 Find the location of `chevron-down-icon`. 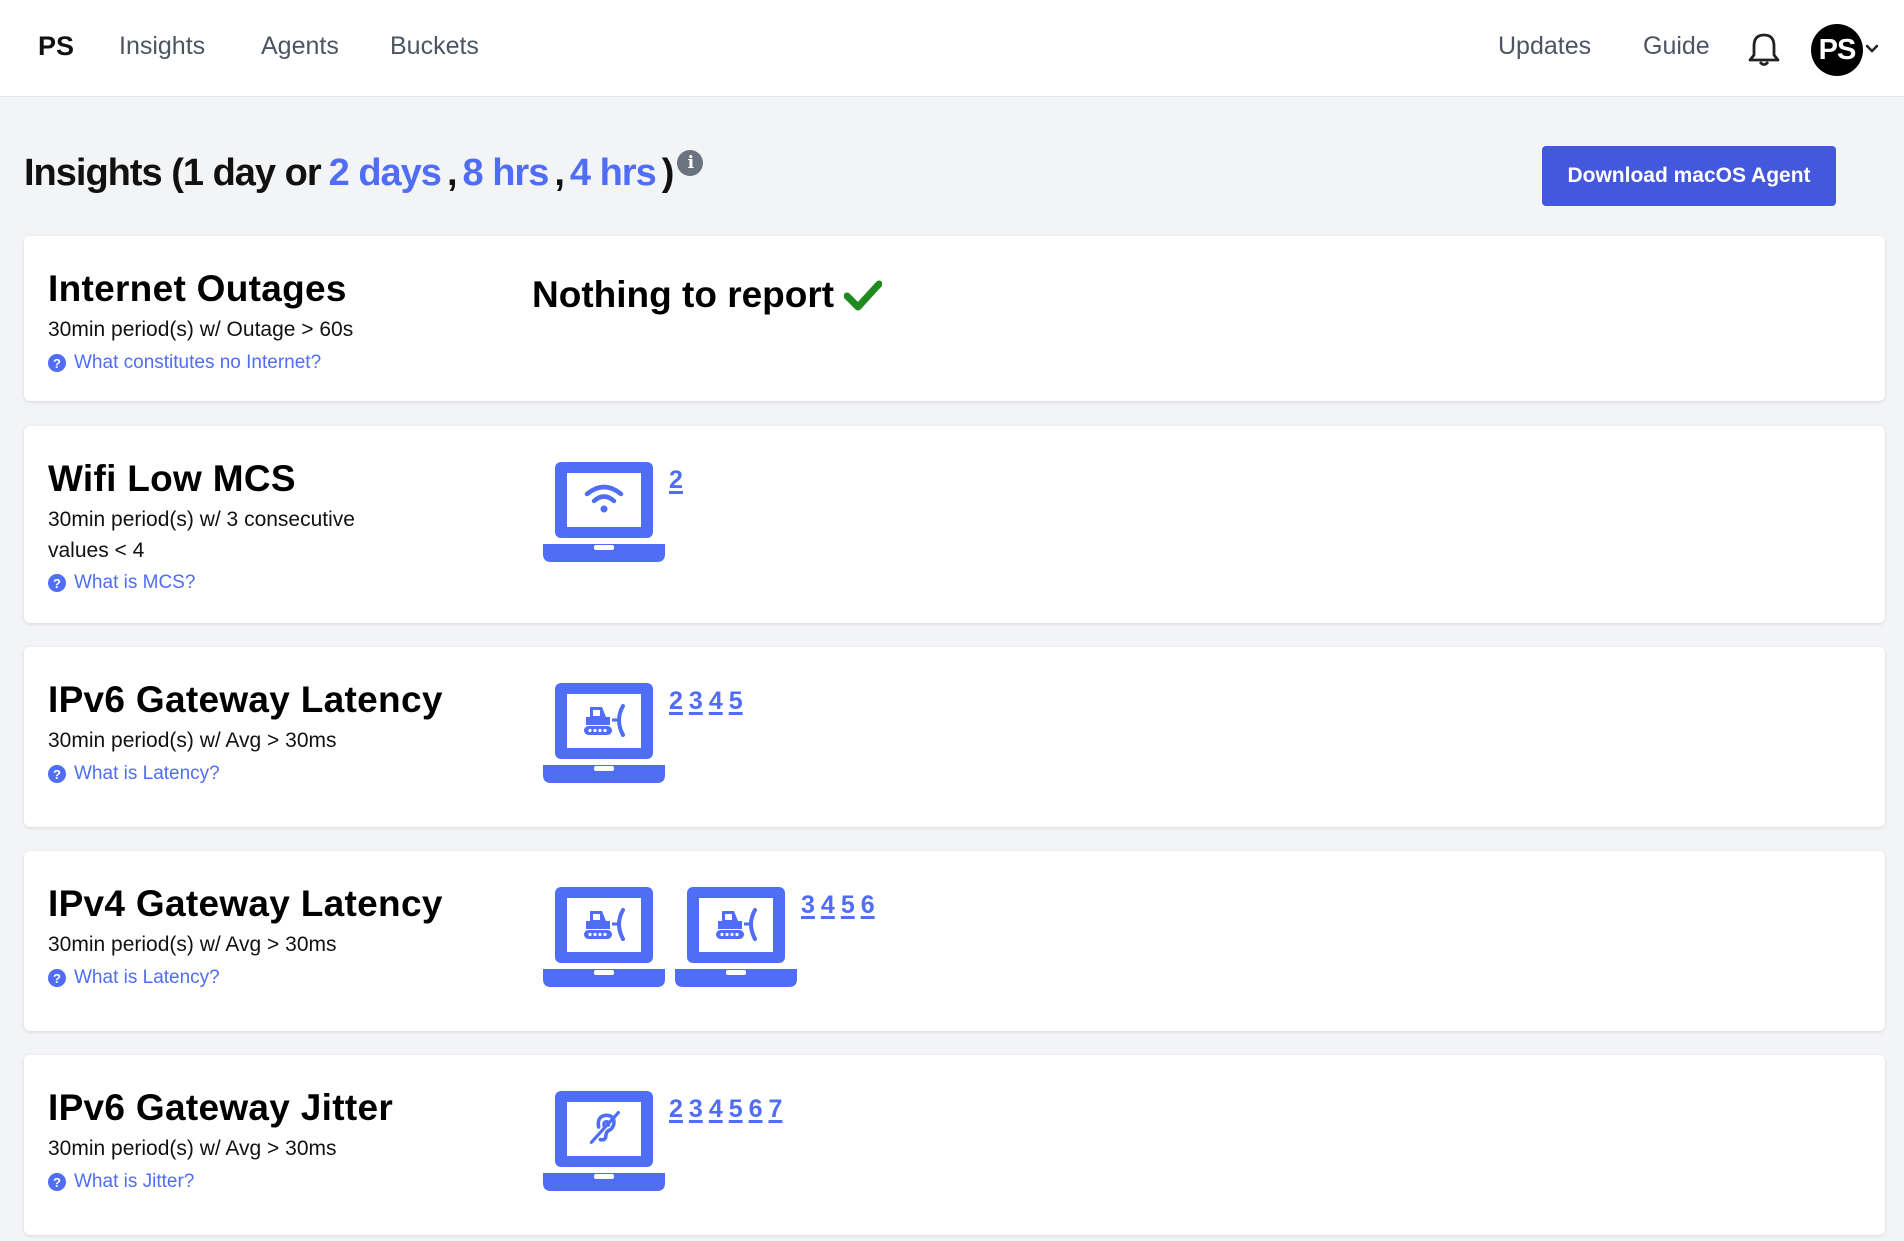

chevron-down-icon is located at coordinates (1872, 49).